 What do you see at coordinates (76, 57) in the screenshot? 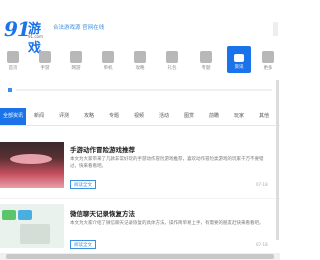
I see `globe-icon` at bounding box center [76, 57].